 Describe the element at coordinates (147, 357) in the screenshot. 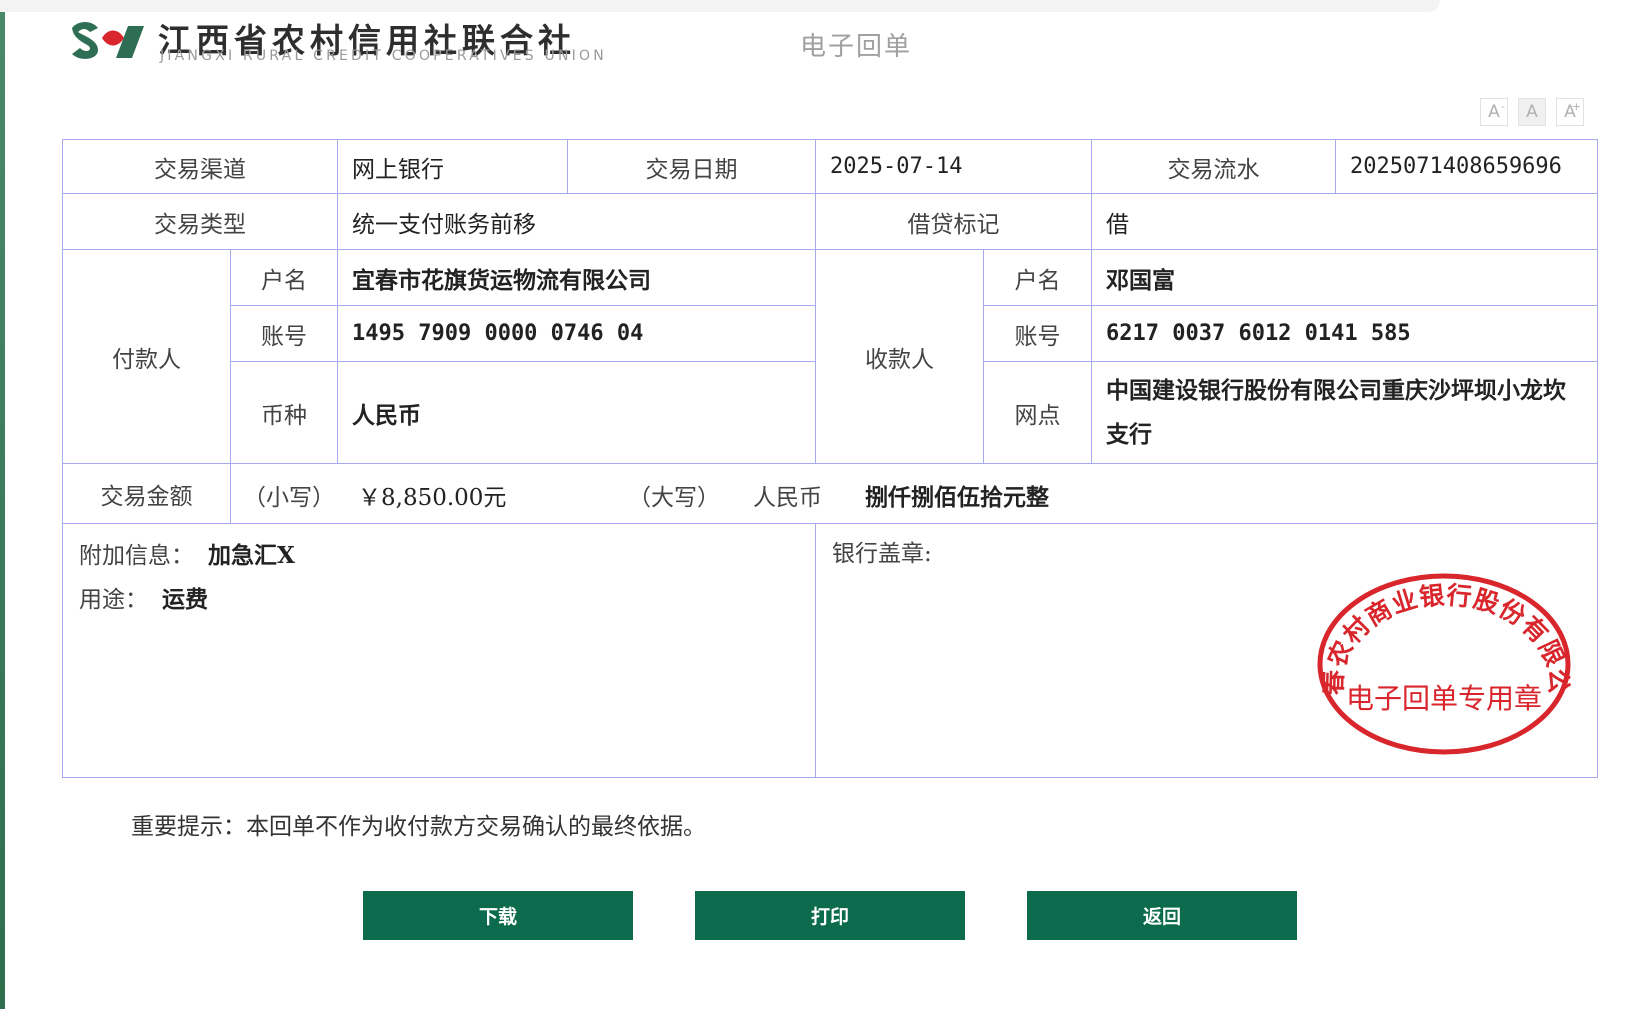

I see `payer-label: 付款人` at that location.